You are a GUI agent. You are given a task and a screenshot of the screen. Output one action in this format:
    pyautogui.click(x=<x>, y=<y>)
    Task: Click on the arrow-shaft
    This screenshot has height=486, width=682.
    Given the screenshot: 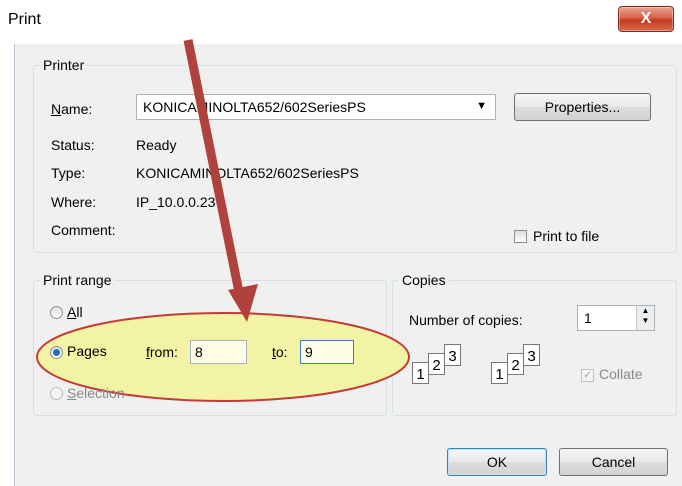 What is the action you would take?
    pyautogui.click(x=214, y=171)
    